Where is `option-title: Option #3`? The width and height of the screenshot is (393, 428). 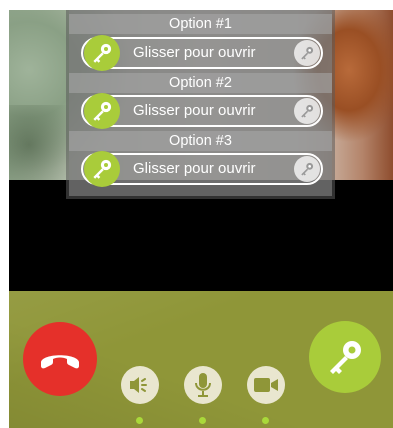 option-title: Option #3 is located at coordinates (200, 141).